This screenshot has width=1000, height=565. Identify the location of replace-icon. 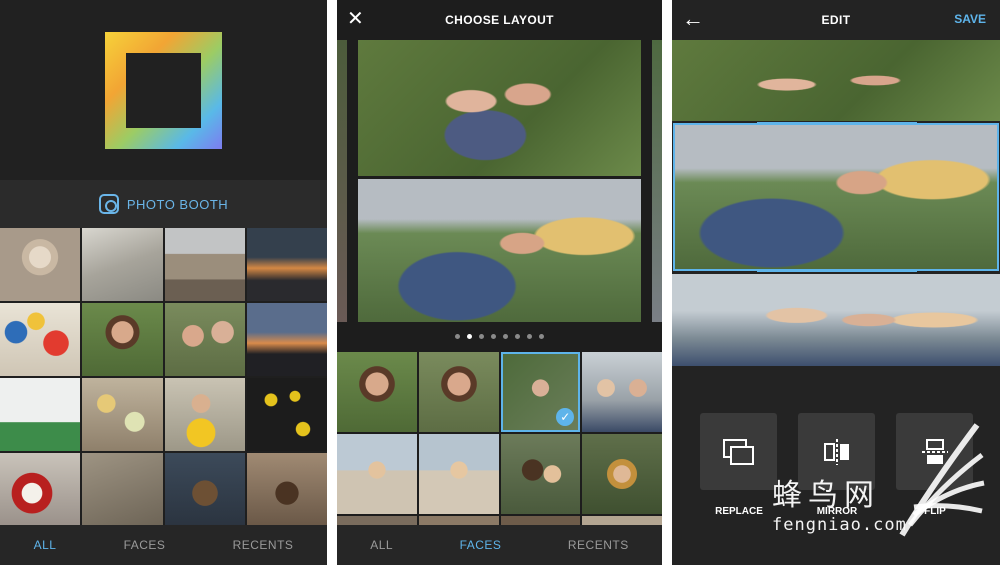
(738, 451).